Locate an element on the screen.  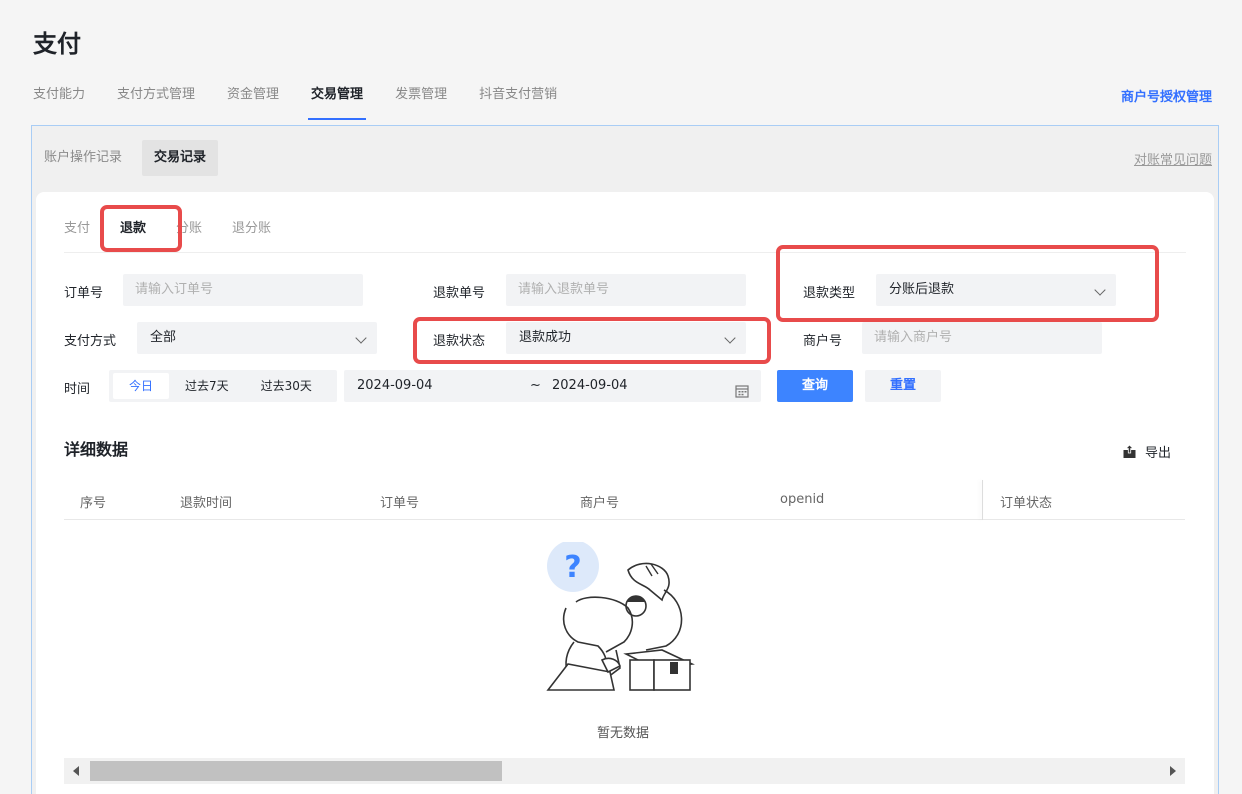
faq-link: 对账常见问题 is located at coordinates (1173, 158).